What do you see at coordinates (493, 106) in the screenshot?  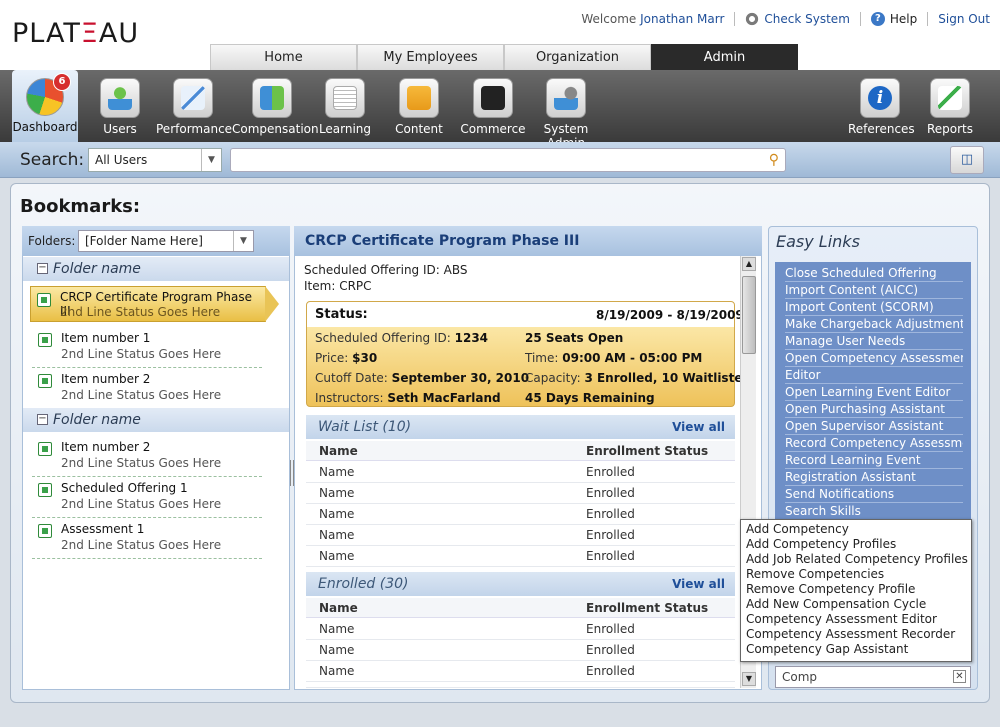 I see `nav-commerce: Commerce` at bounding box center [493, 106].